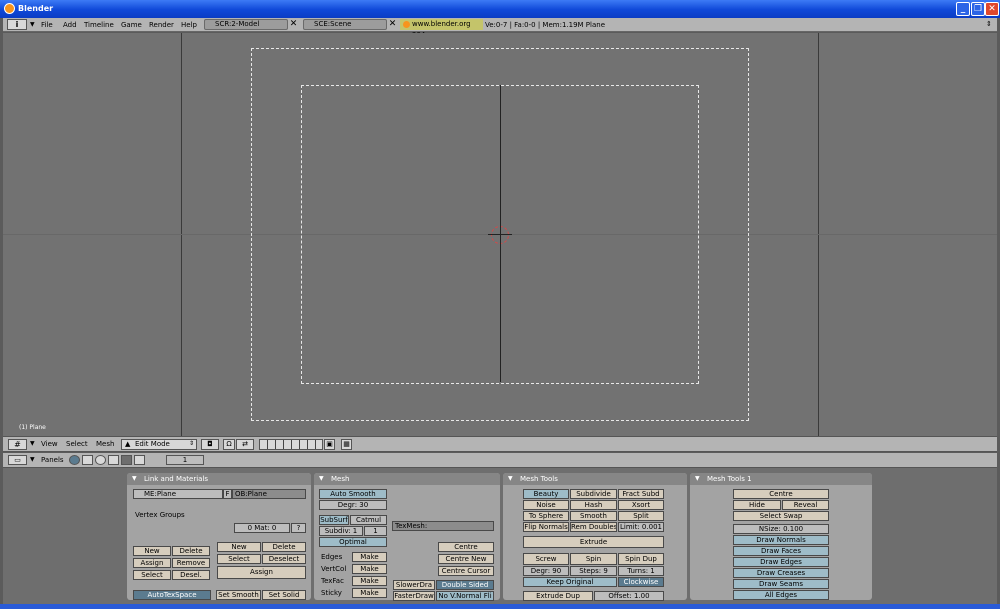 The height and width of the screenshot is (609, 1000). What do you see at coordinates (17, 460) in the screenshot?
I see `buttons-window-type-icon: ▭` at bounding box center [17, 460].